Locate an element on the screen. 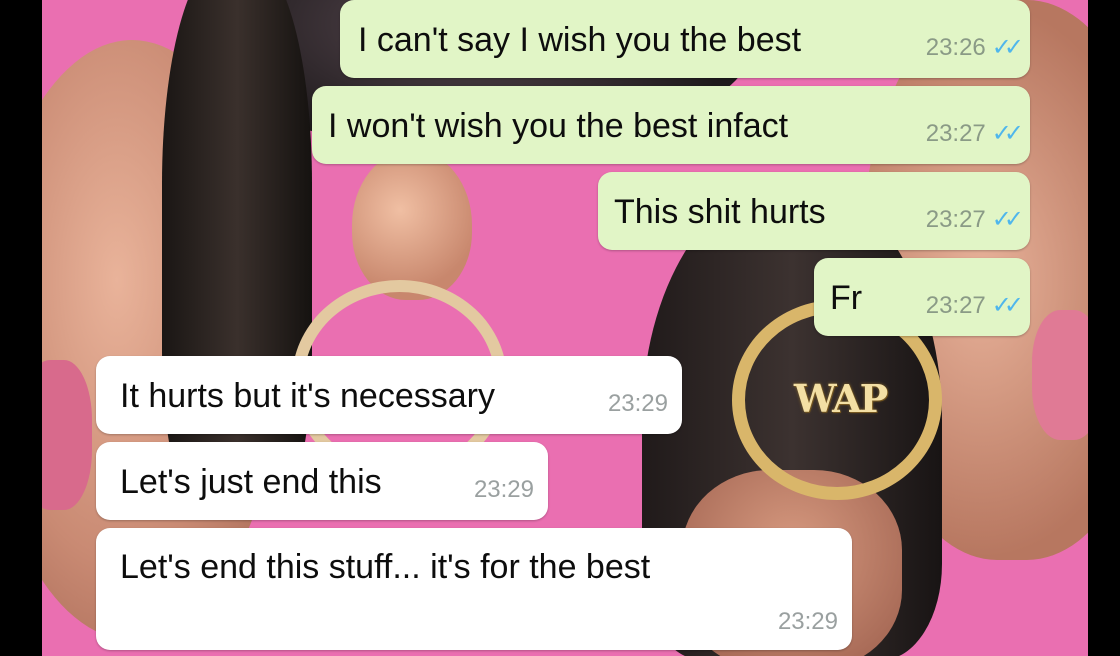  message-bubble-outgoing: I won't wish you the best infact 23:27 ✓✓ is located at coordinates (671, 125).